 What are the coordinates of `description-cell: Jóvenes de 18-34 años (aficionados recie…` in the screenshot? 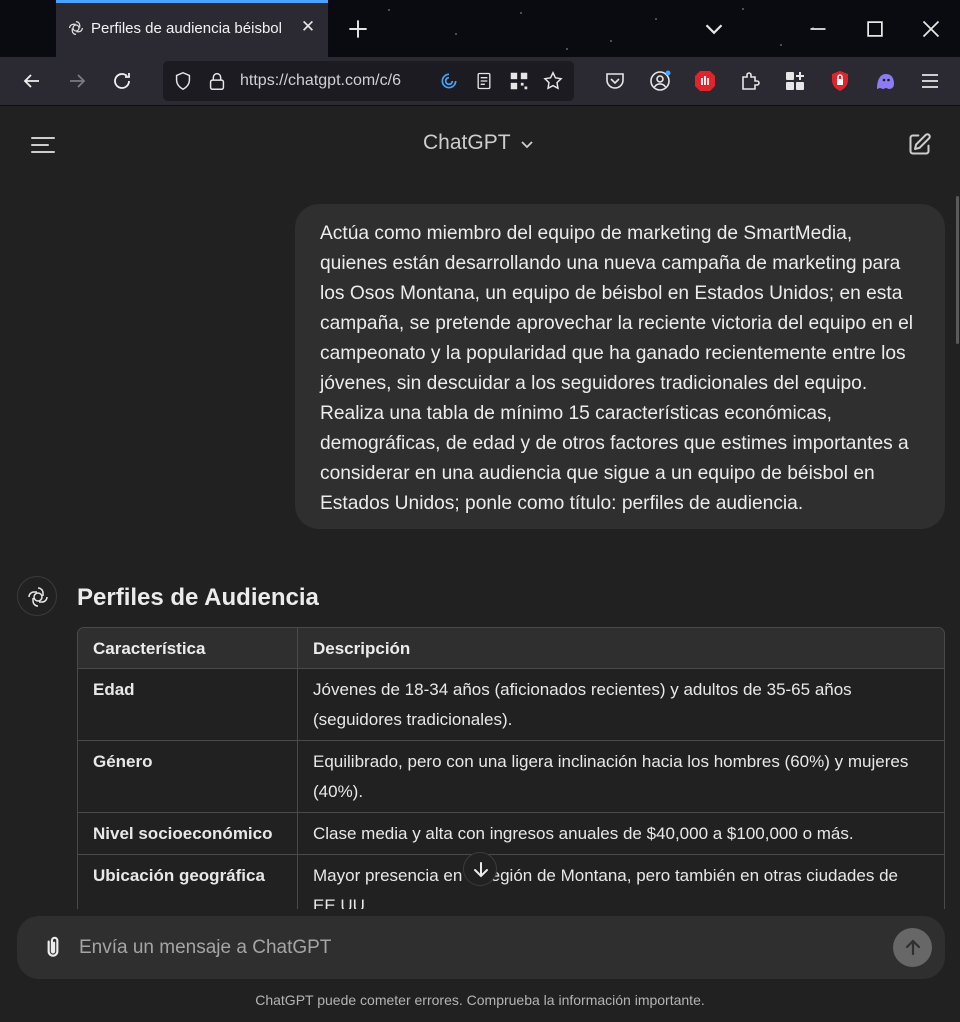 It's located at (621, 705).